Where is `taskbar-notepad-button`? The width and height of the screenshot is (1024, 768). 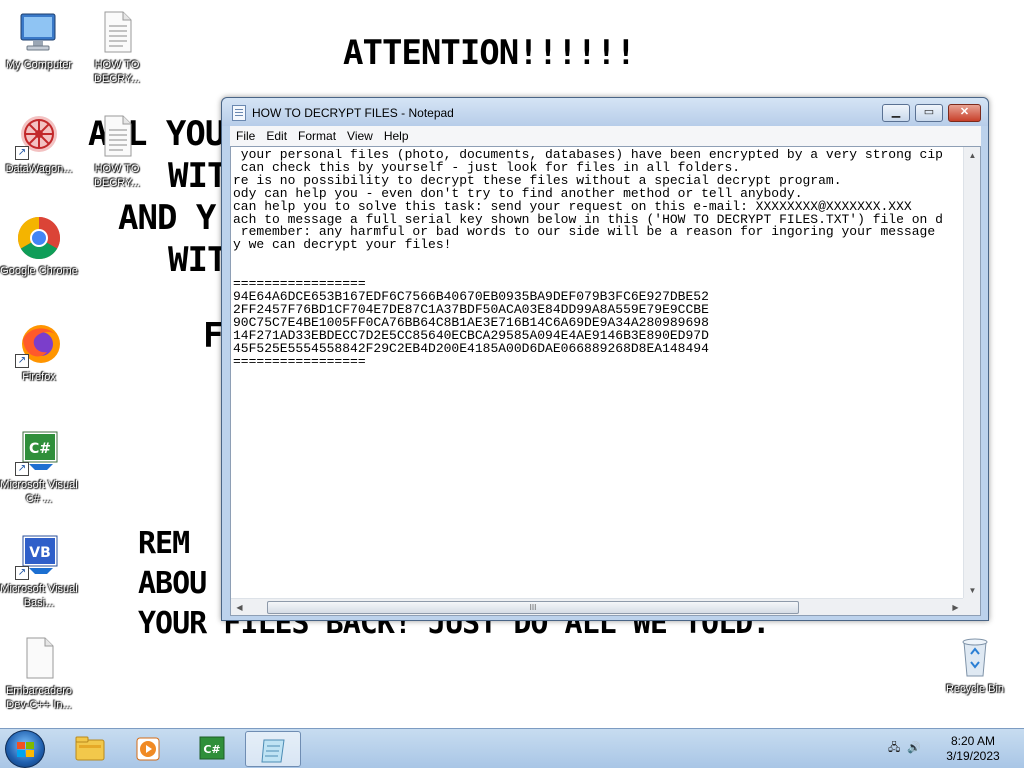
taskbar-notepad-button is located at coordinates (273, 749).